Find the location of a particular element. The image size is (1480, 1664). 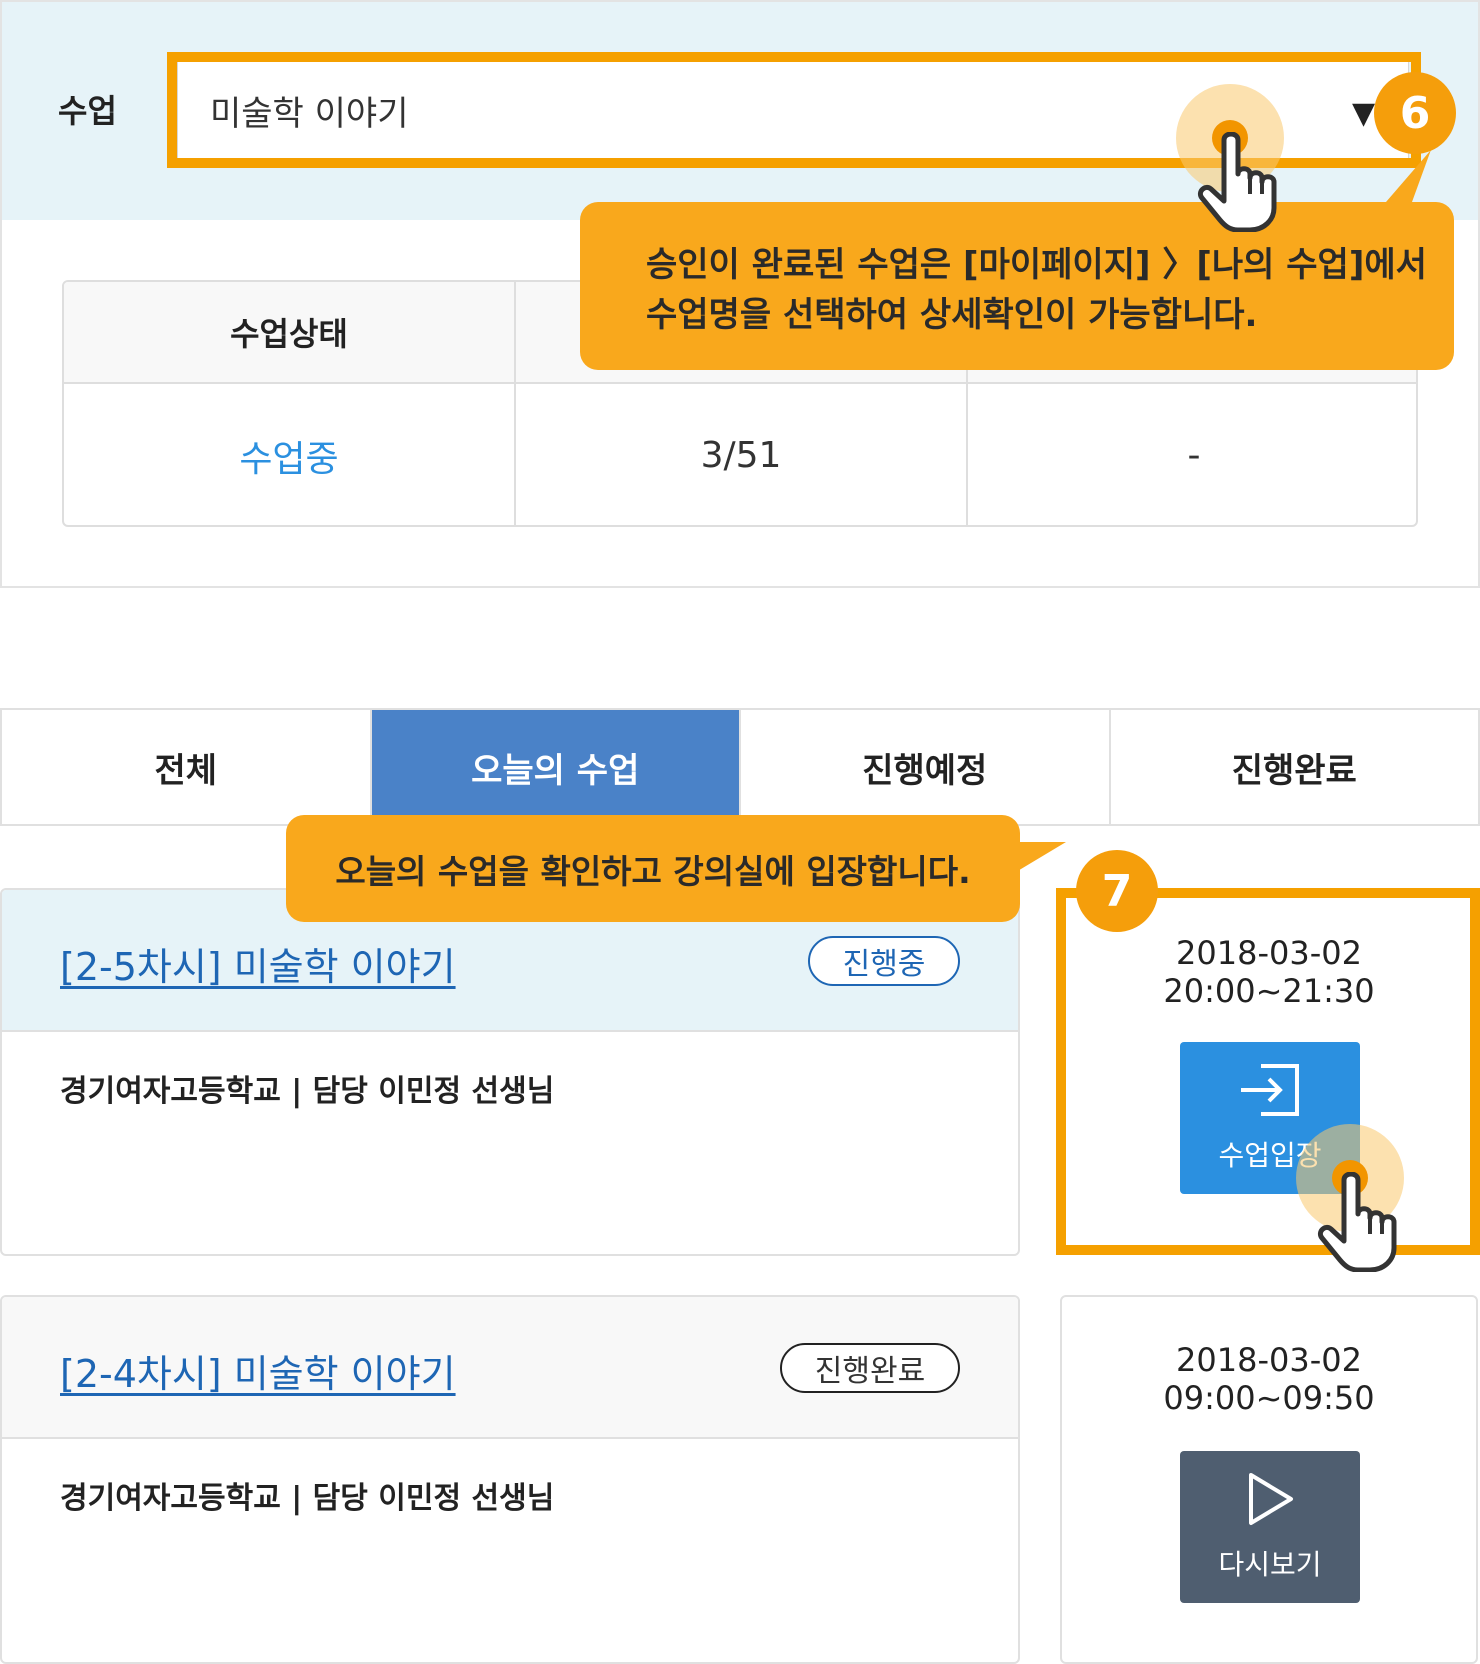

status-header: 수업상태 is located at coordinates (289, 333).